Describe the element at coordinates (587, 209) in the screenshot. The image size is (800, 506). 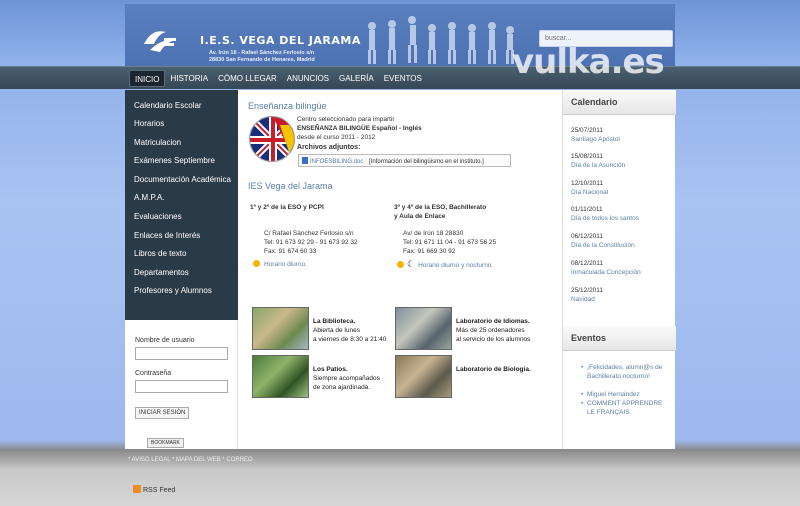
I see `calendar-date: 01/11/2011` at that location.